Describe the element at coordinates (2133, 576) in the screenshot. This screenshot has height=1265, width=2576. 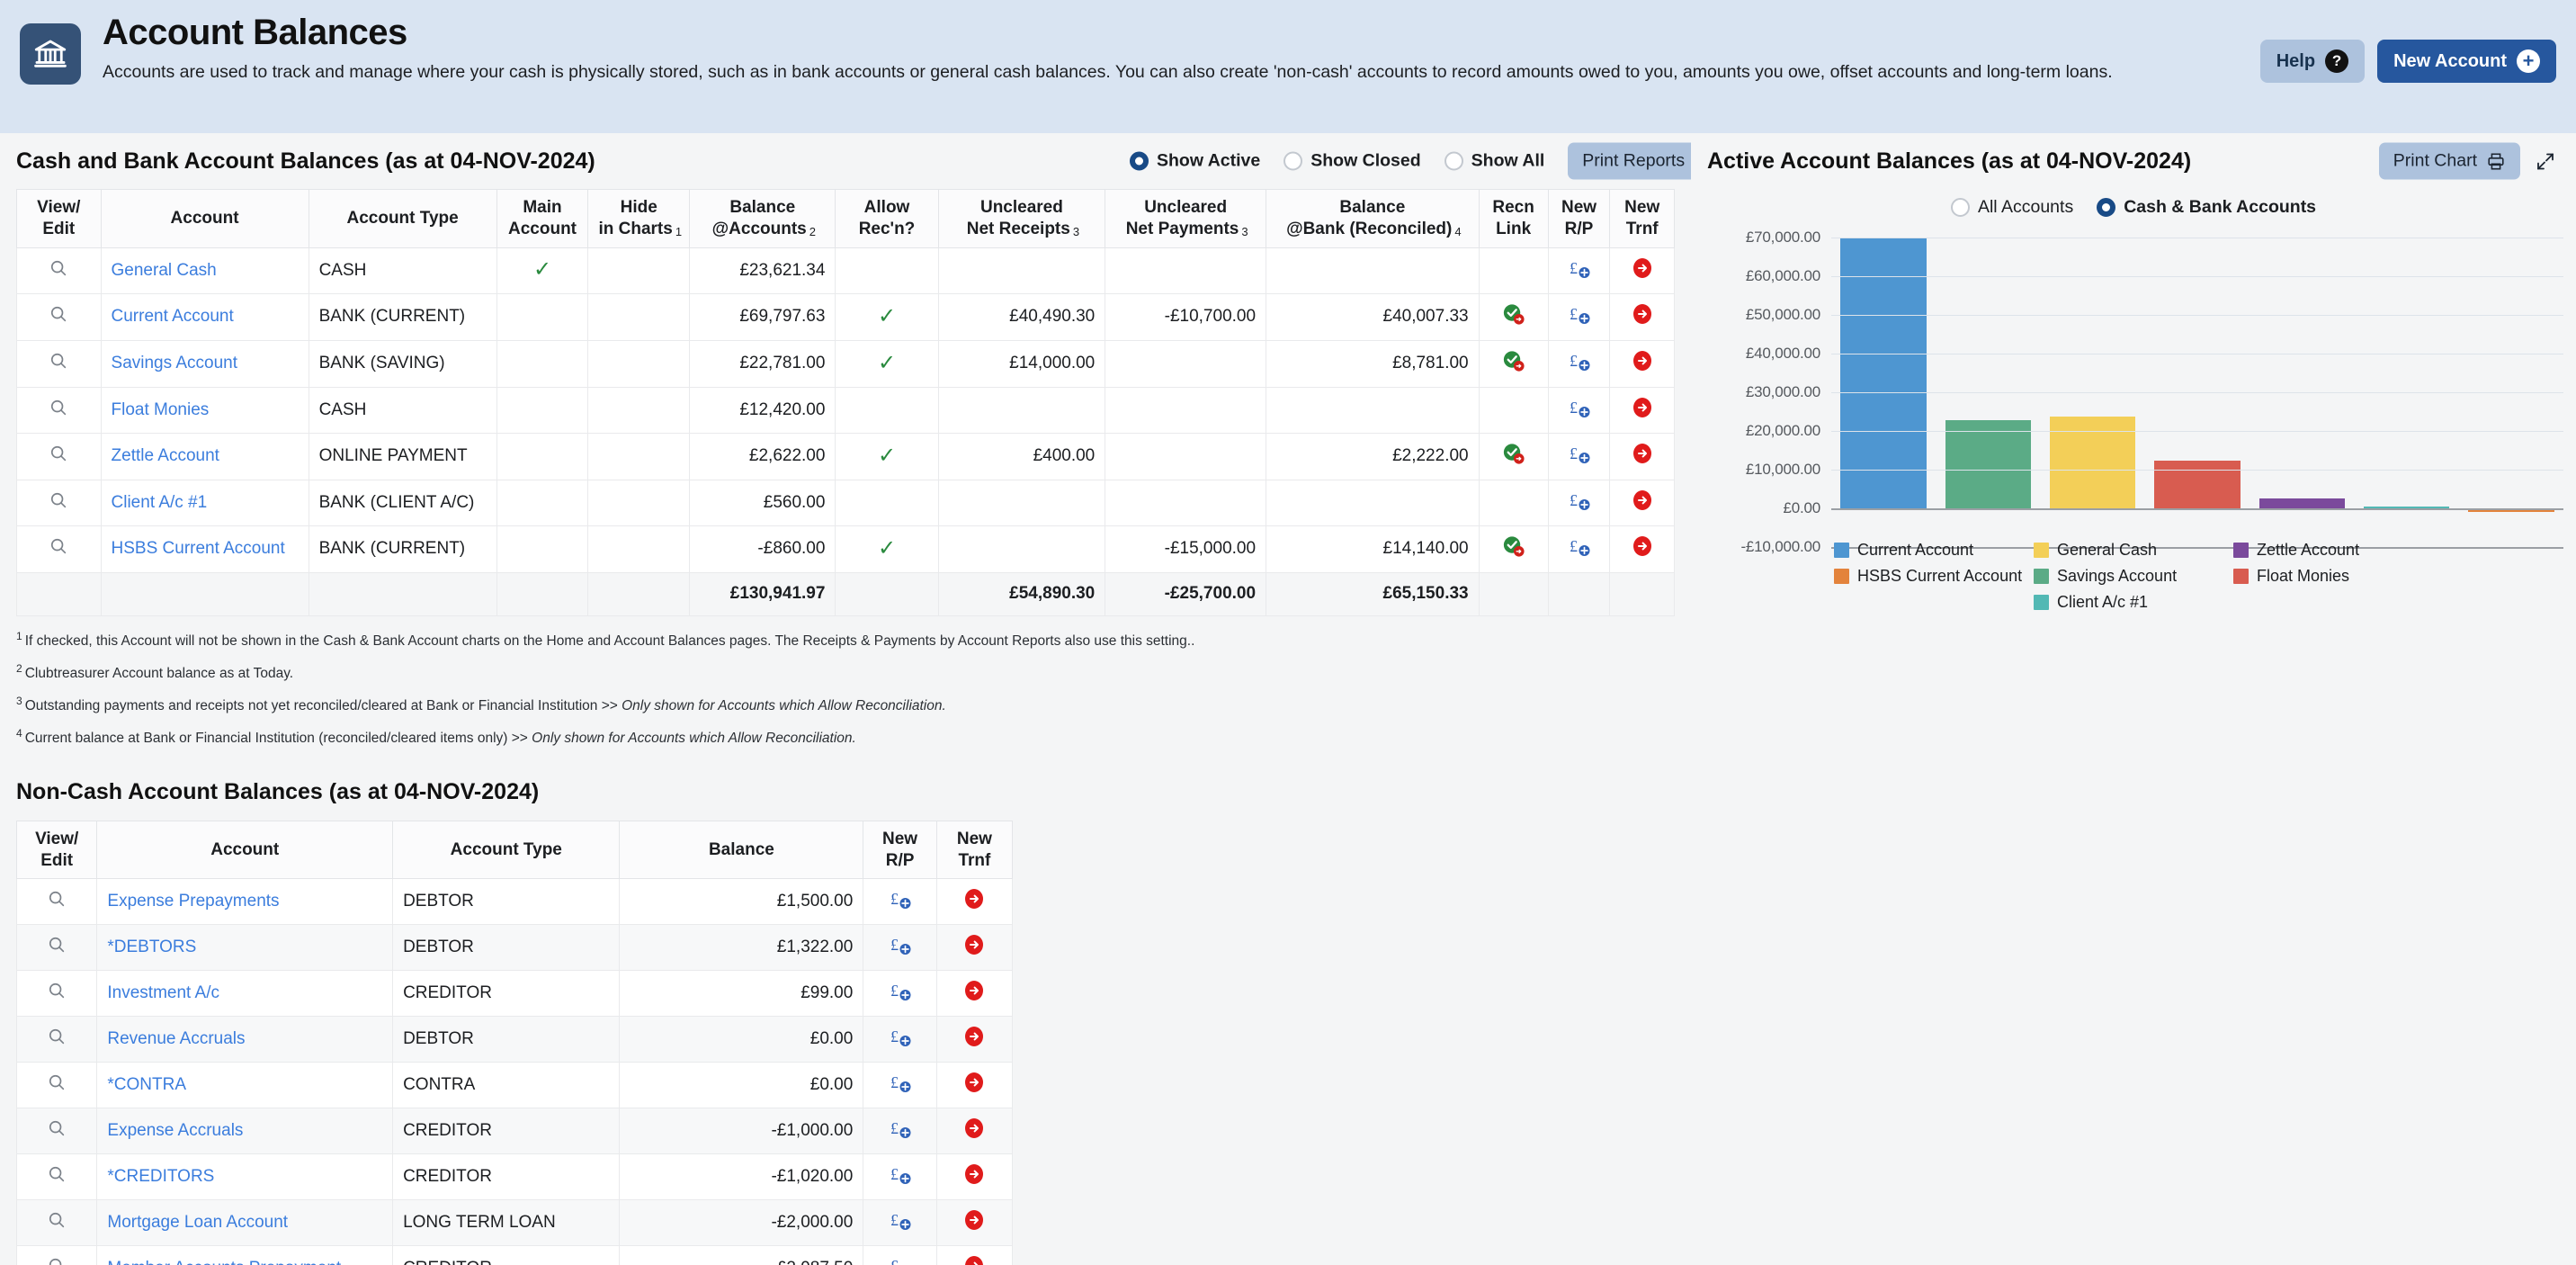
I see `legend-item: Savings Account` at that location.